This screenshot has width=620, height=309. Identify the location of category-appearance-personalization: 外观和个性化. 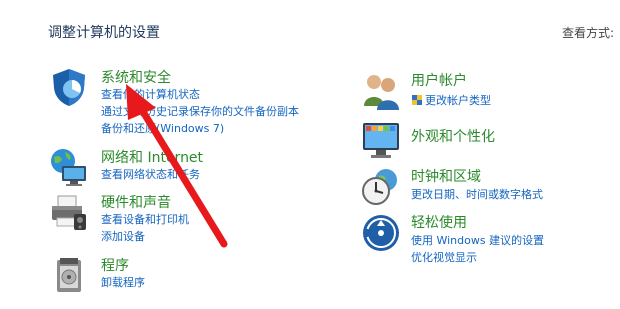
(480, 142).